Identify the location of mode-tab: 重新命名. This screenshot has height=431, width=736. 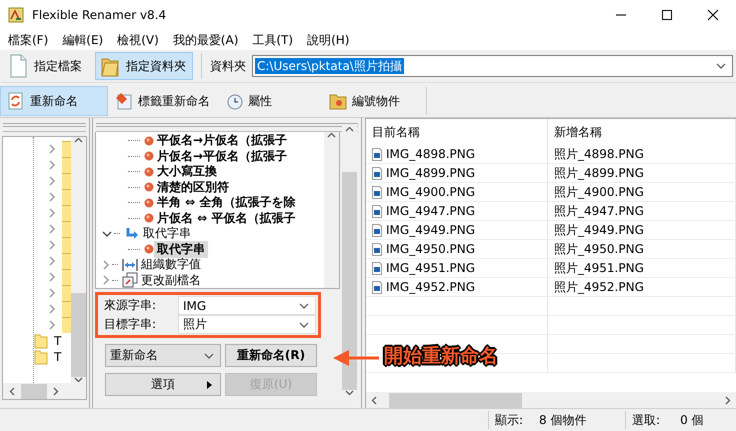
(54, 101).